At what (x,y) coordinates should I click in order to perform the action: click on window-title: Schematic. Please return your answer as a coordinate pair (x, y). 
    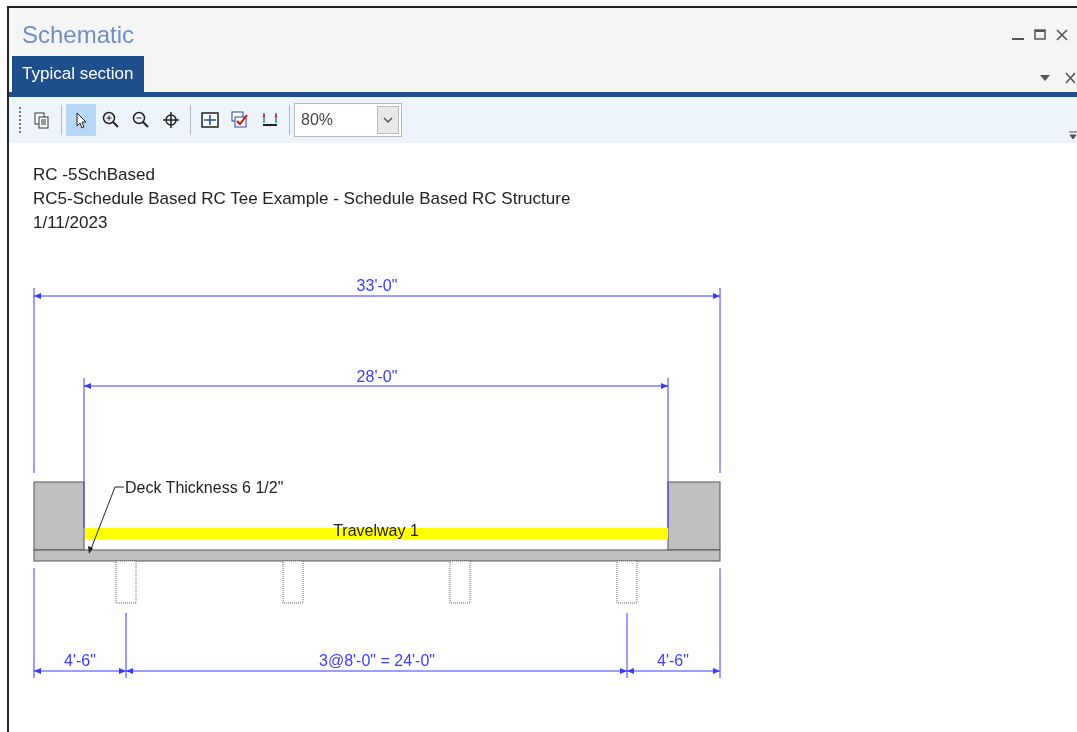
    Looking at the image, I should click on (78, 34).